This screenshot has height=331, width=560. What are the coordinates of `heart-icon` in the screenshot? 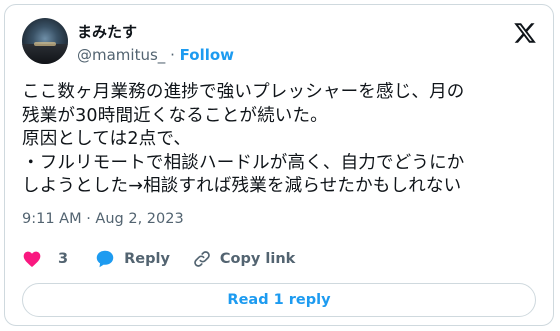 It's located at (32, 259).